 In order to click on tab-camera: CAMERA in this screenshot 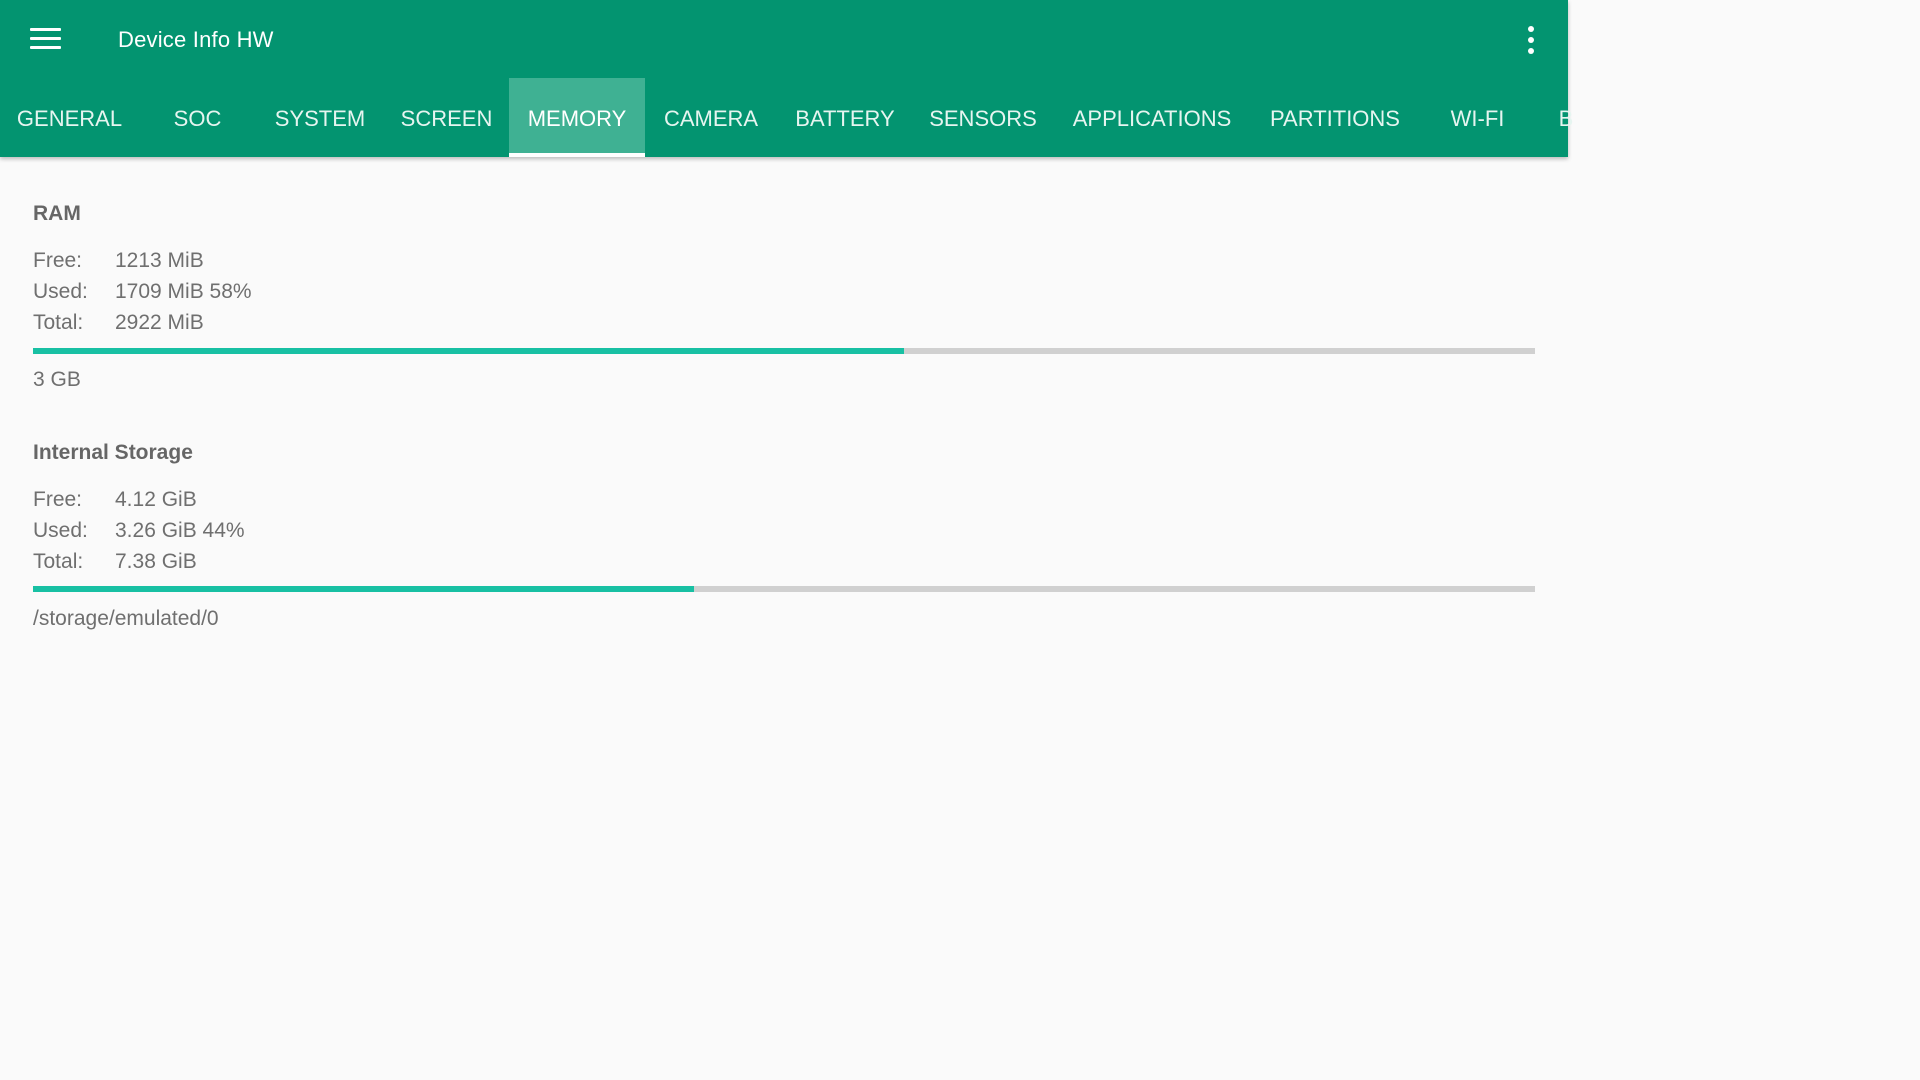, I will do `click(711, 117)`.